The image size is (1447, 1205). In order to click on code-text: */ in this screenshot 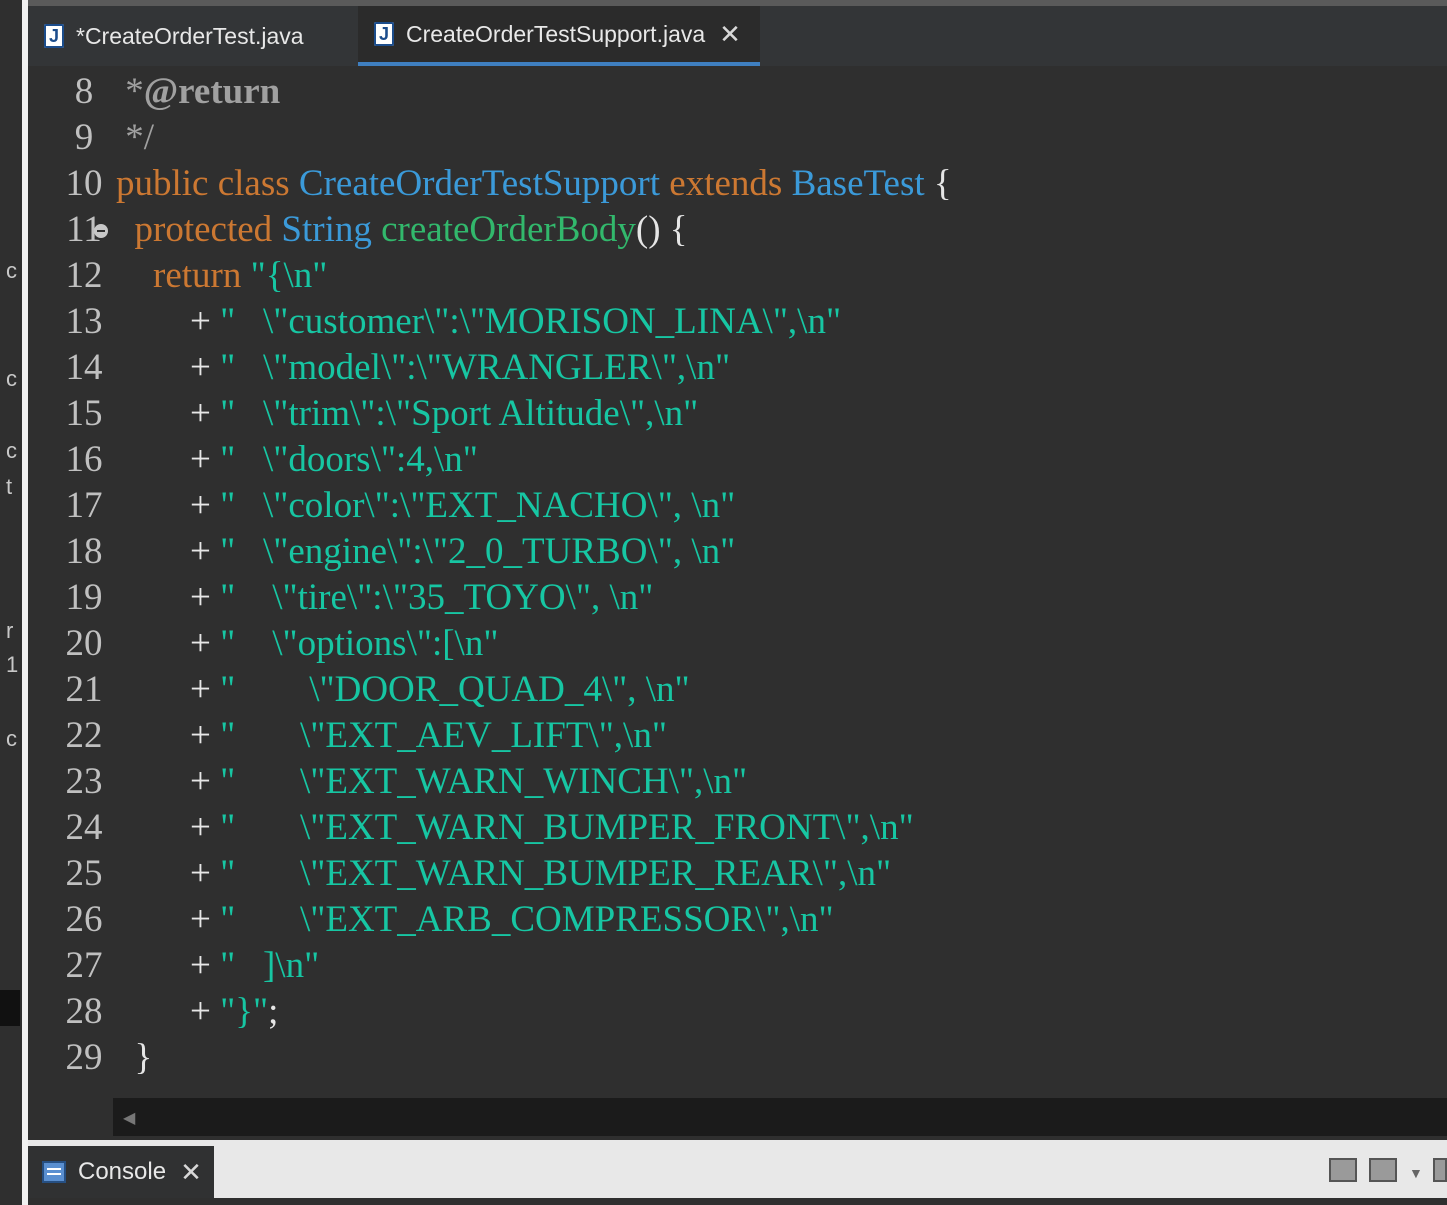, I will do `click(135, 137)`.